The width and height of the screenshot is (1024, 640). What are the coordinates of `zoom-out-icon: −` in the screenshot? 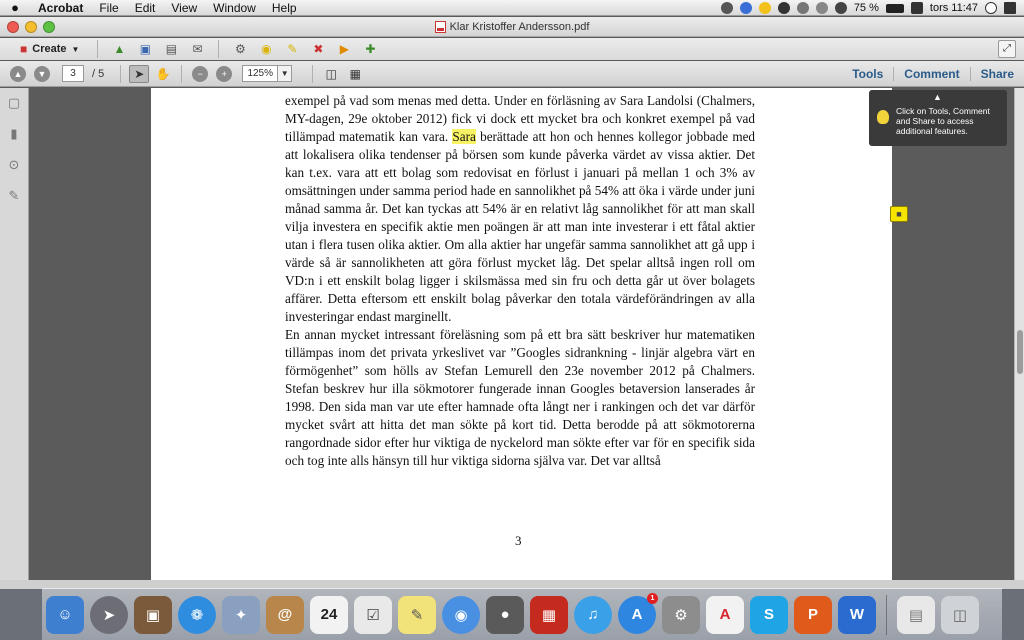 It's located at (200, 73).